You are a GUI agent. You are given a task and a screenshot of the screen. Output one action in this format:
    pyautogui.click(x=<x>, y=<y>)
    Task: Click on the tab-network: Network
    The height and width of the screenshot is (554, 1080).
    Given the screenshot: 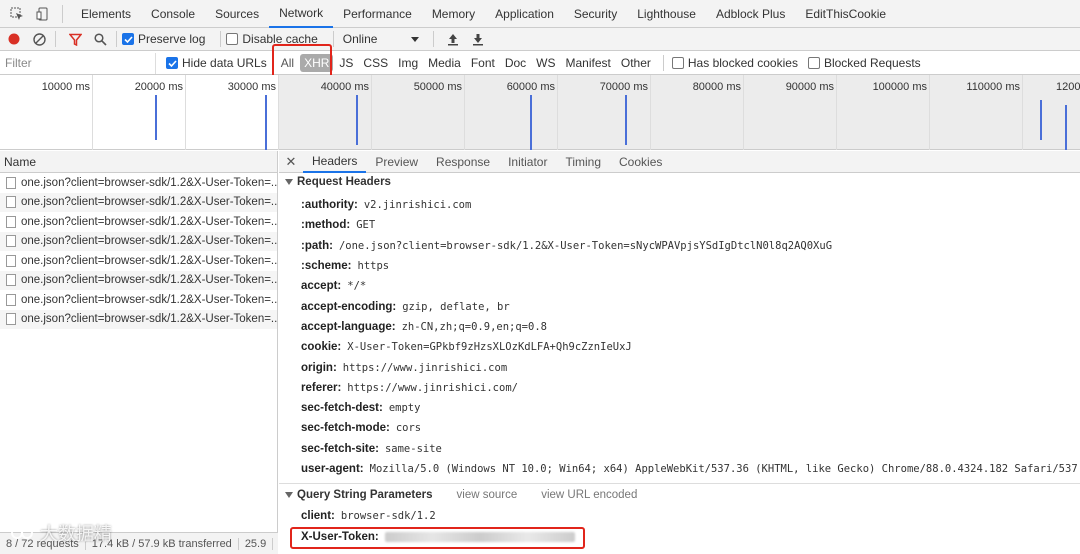 What is the action you would take?
    pyautogui.click(x=301, y=14)
    